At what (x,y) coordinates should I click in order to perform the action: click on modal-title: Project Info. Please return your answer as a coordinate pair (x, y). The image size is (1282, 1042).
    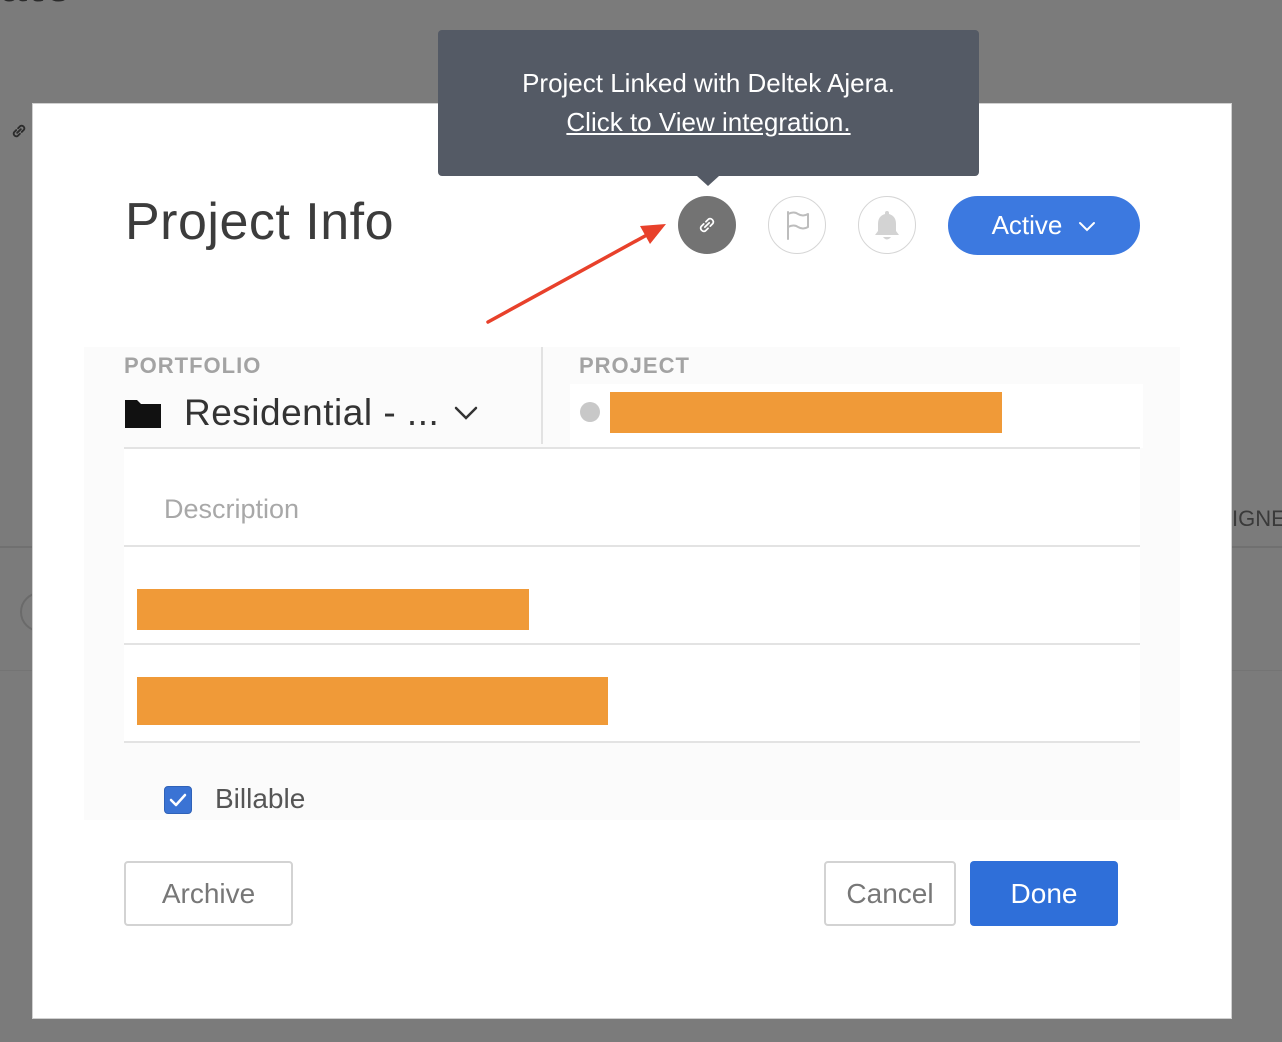
    Looking at the image, I should click on (260, 222).